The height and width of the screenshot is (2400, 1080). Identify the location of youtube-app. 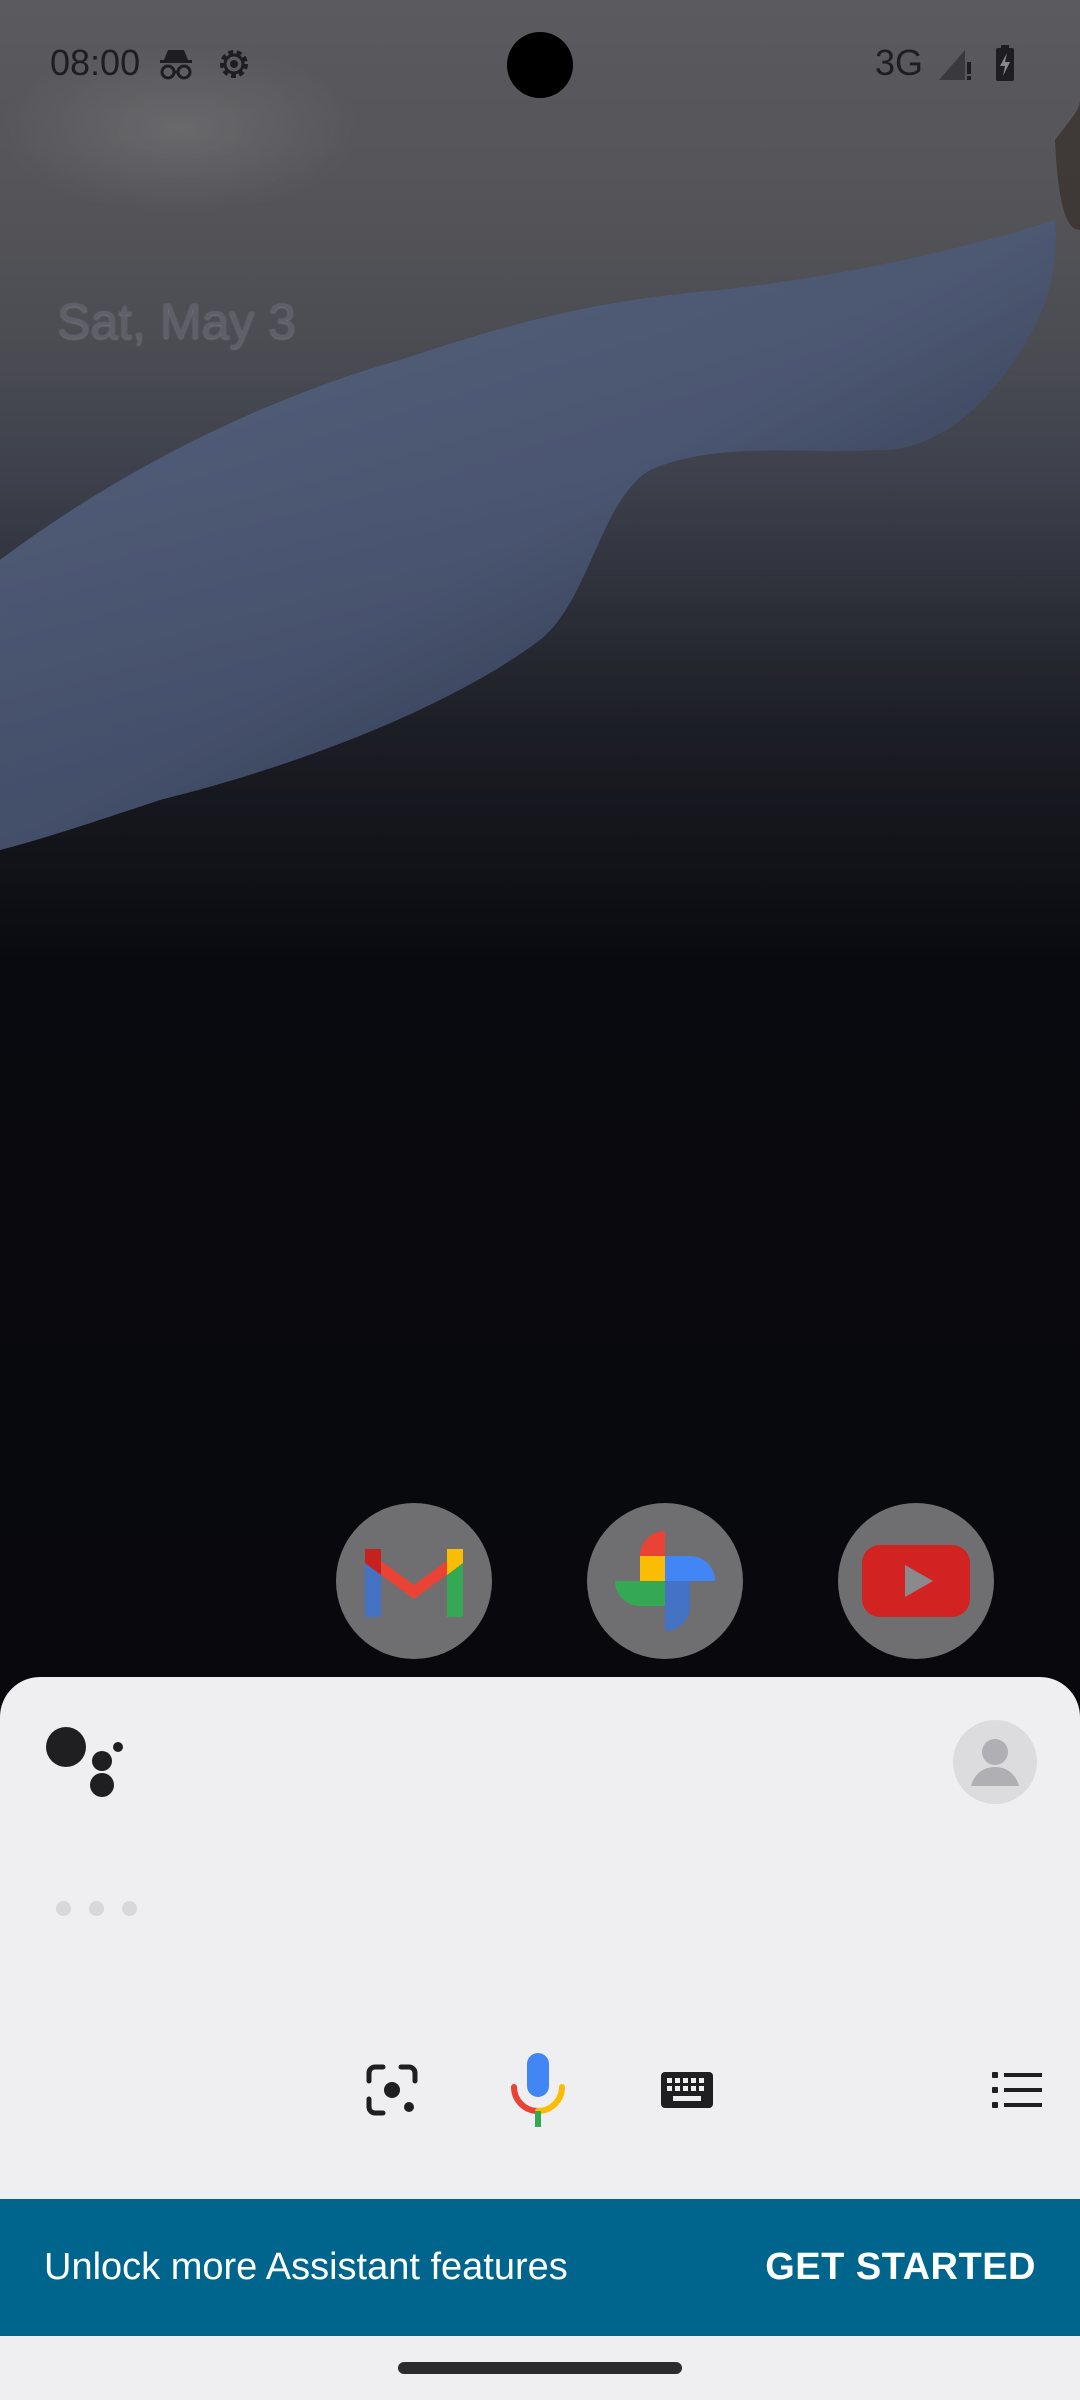
(916, 1581).